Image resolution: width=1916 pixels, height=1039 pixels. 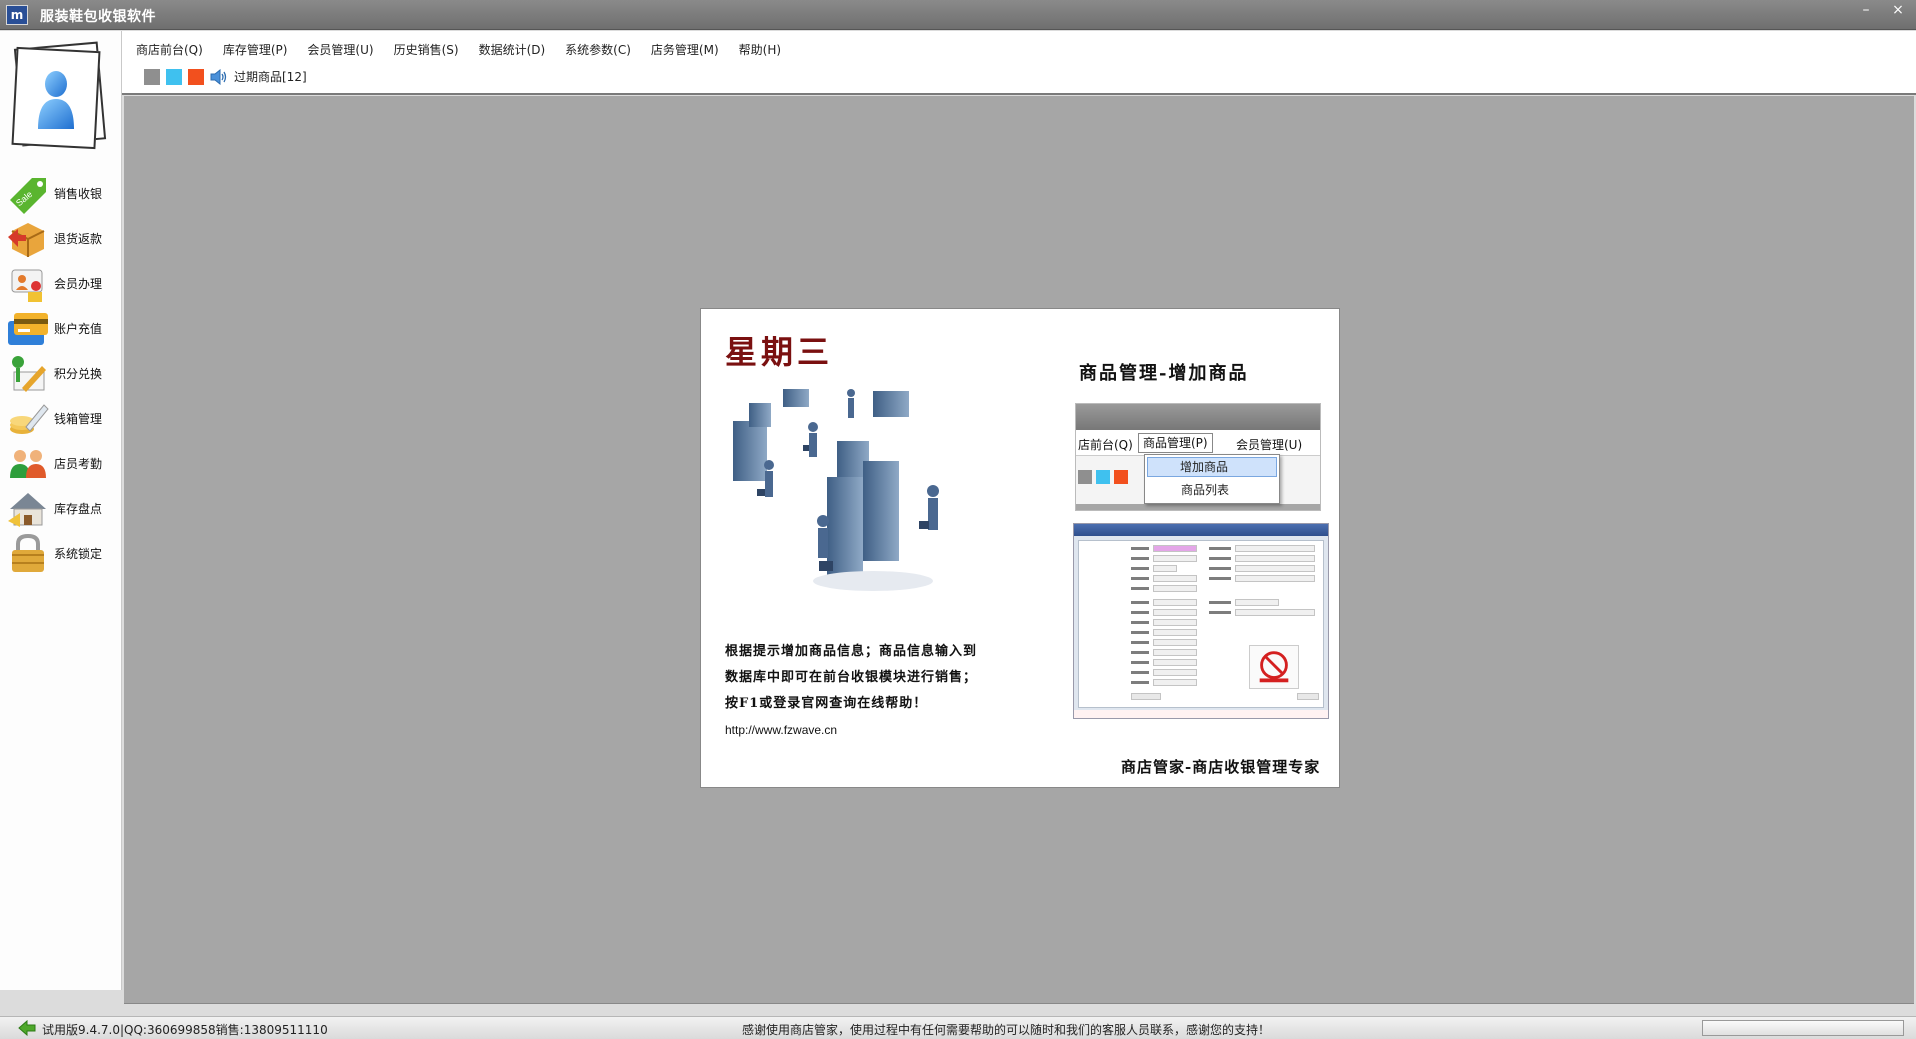 I want to click on mini-dropdown-item: 商品列表, so click(x=1205, y=490).